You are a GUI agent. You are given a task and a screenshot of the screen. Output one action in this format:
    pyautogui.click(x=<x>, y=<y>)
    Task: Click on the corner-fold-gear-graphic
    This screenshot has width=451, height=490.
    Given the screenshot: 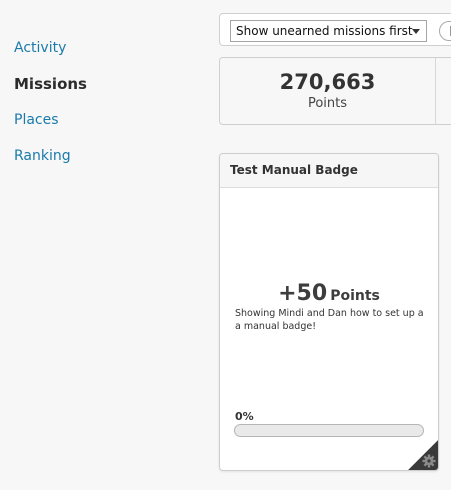 What is the action you would take?
    pyautogui.click(x=423, y=455)
    